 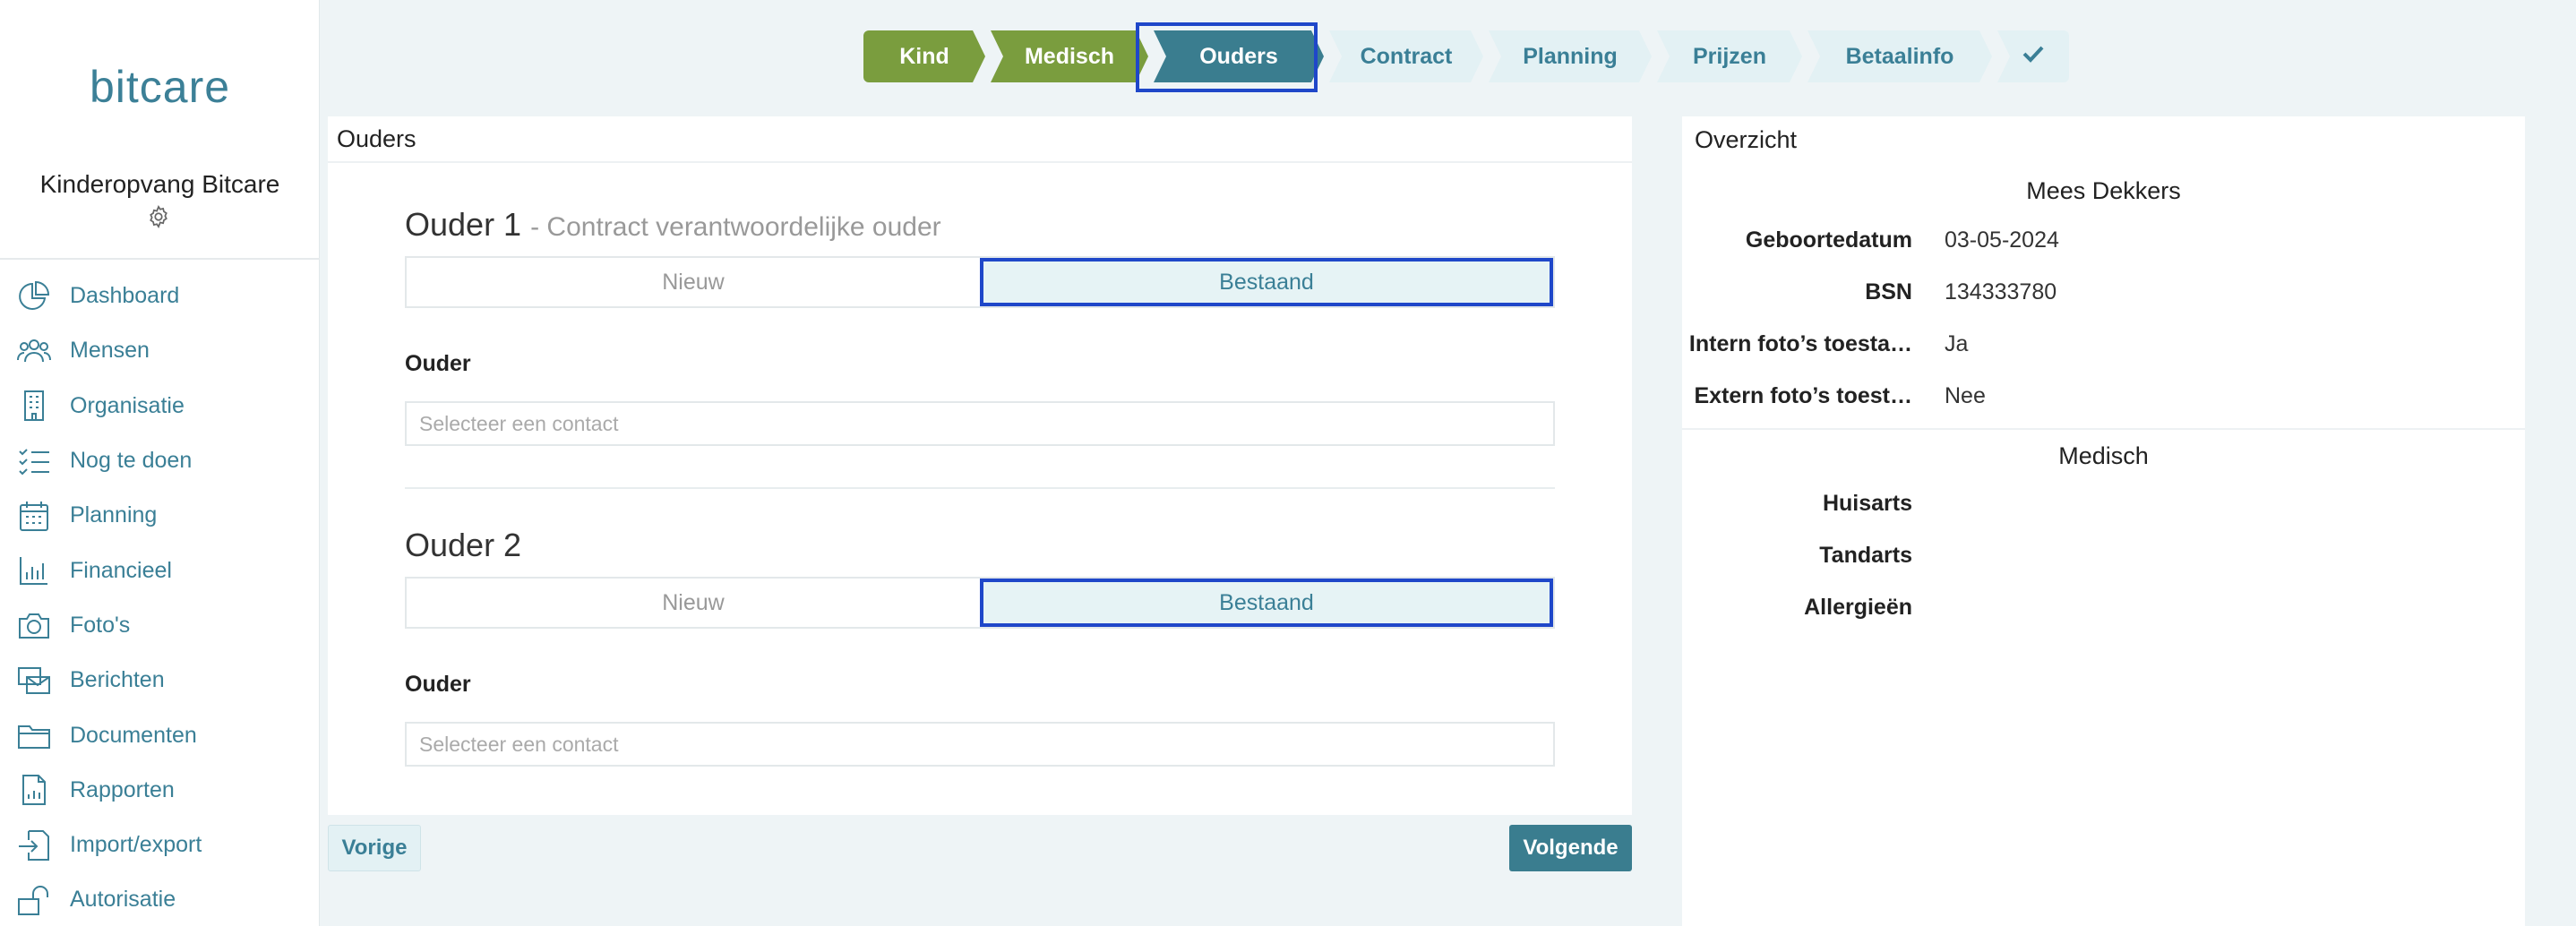 I want to click on sidebar-item-label: Organisatie, so click(x=127, y=405).